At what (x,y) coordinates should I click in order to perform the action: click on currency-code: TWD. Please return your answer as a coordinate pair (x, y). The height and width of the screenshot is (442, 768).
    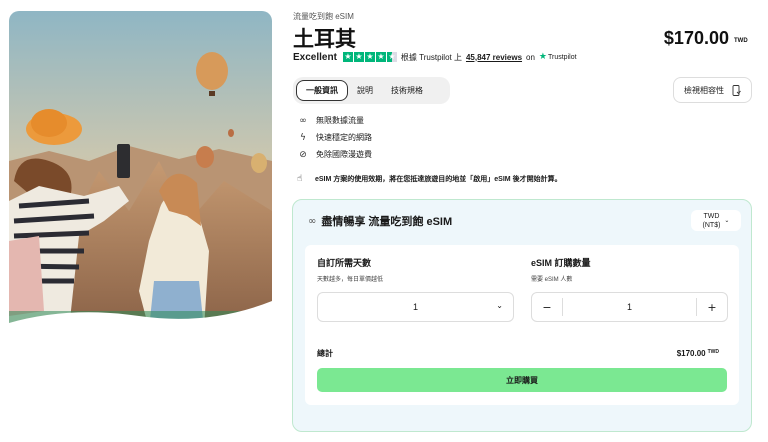
    Looking at the image, I should click on (711, 216).